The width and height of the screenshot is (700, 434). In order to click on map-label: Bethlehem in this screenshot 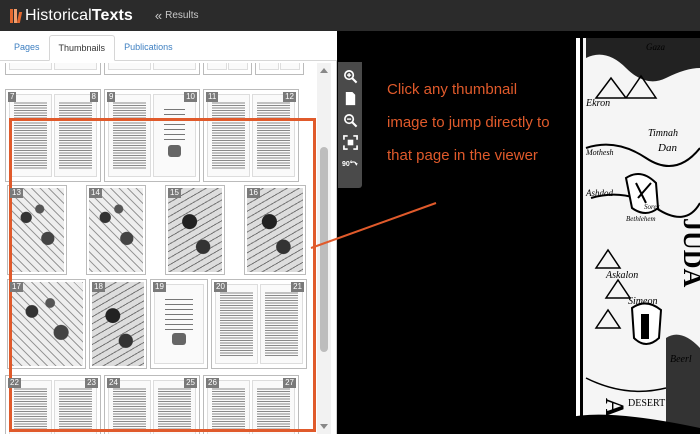, I will do `click(641, 219)`.